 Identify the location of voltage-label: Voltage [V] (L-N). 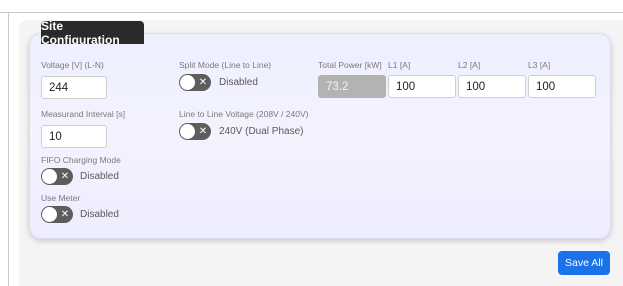
(72, 65).